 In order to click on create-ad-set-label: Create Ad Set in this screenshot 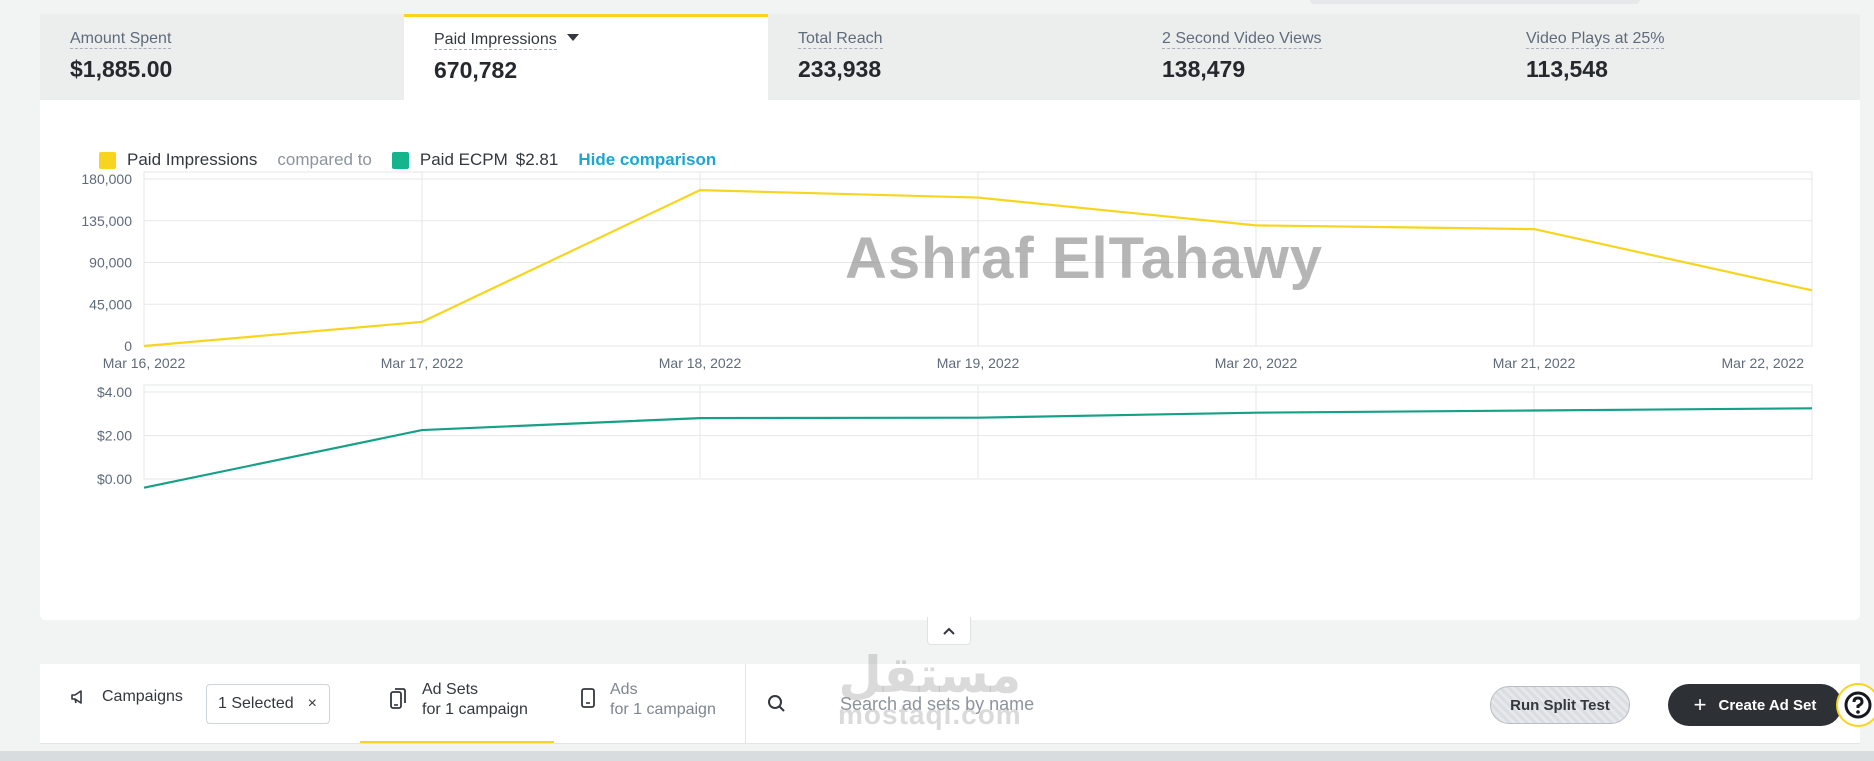, I will do `click(1767, 705)`.